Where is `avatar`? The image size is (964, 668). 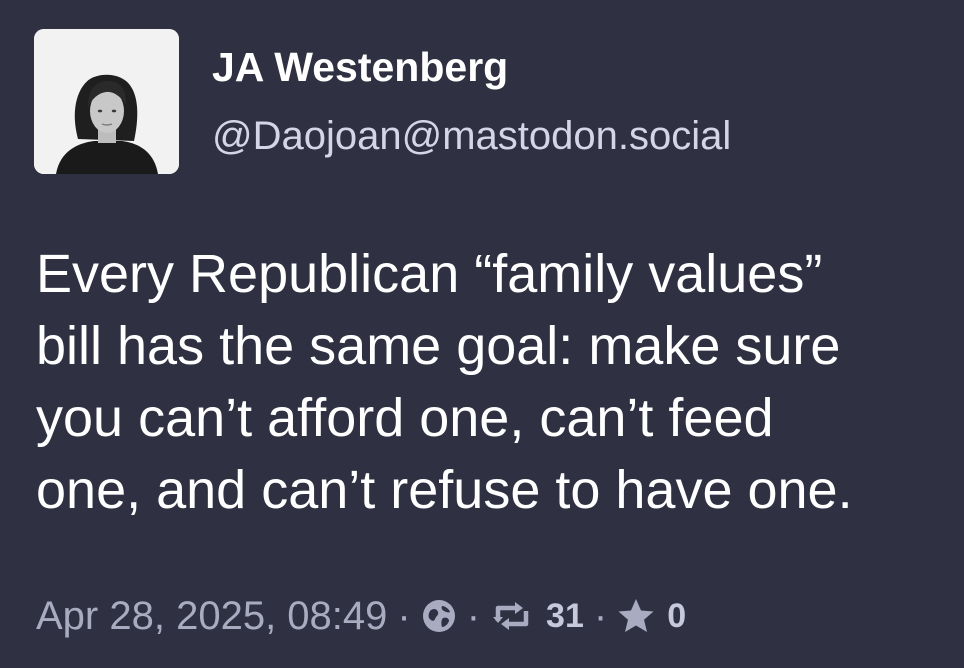
avatar is located at coordinates (106, 101).